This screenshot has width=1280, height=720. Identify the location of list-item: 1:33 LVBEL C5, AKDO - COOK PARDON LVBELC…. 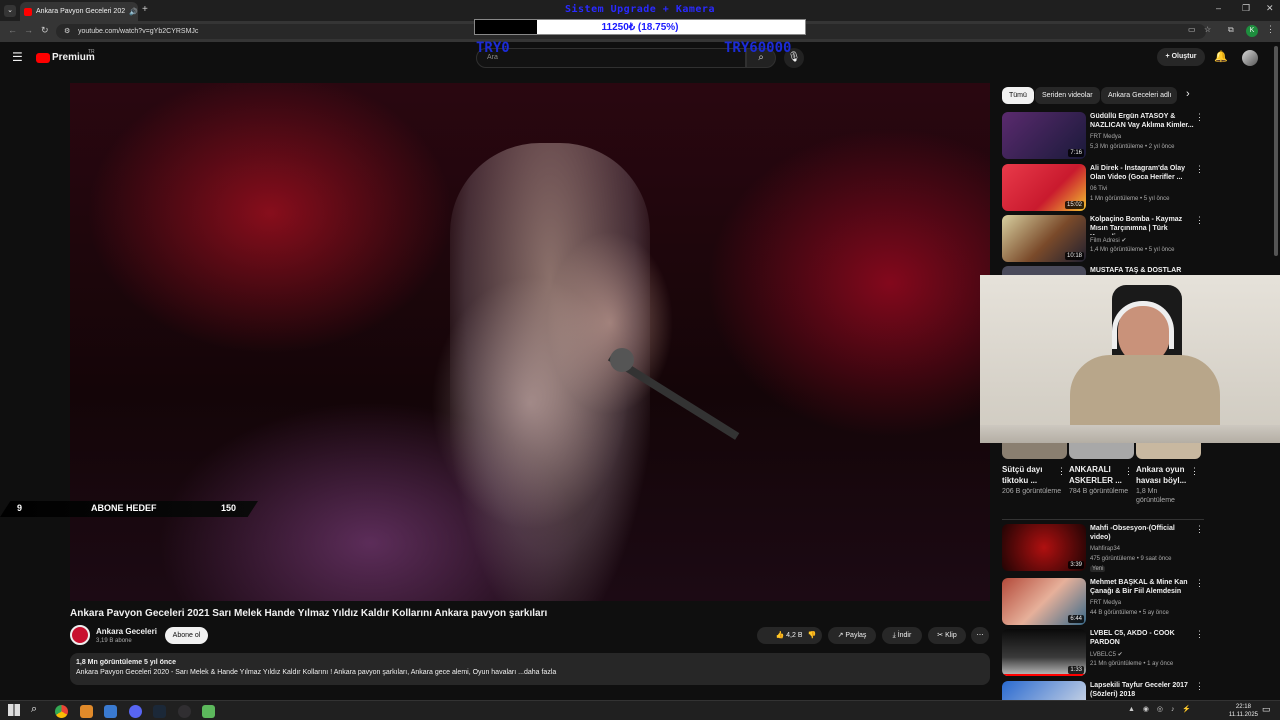
(1137, 653).